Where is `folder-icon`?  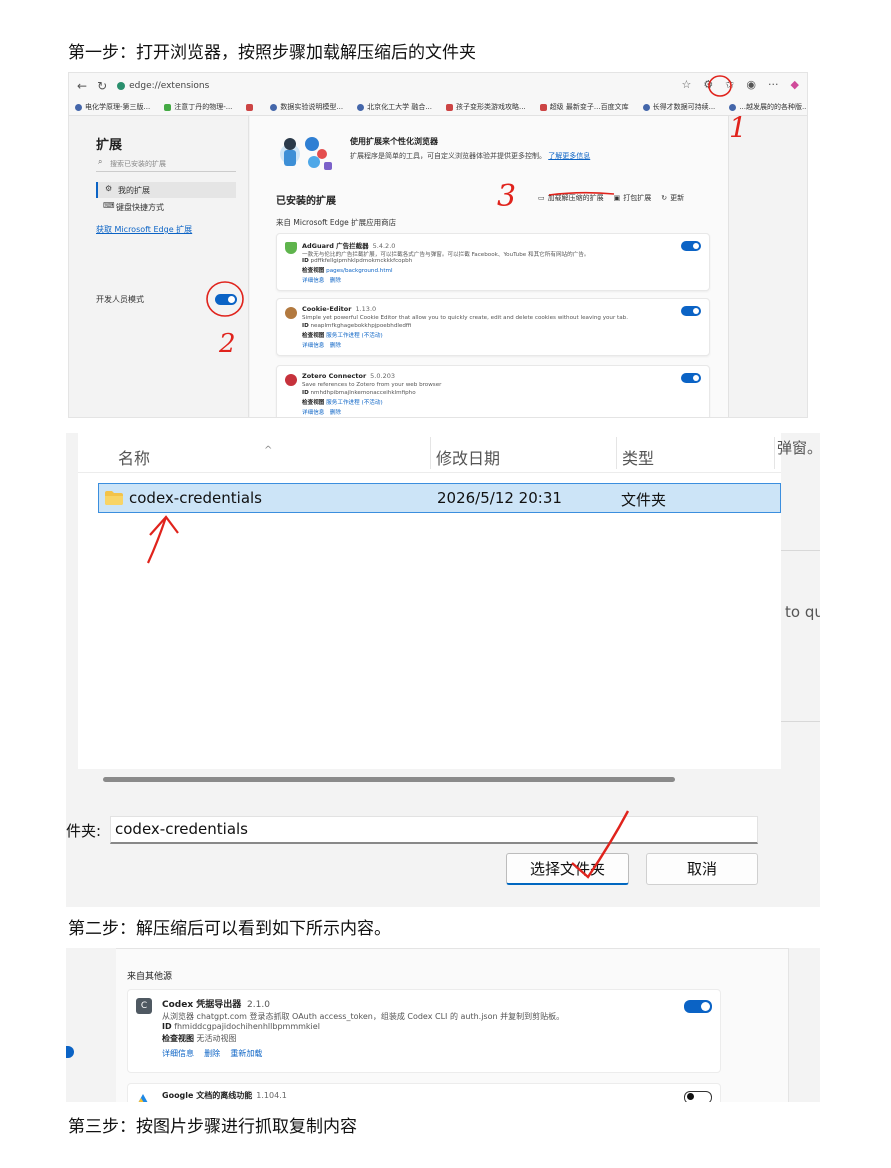
folder-icon is located at coordinates (114, 498).